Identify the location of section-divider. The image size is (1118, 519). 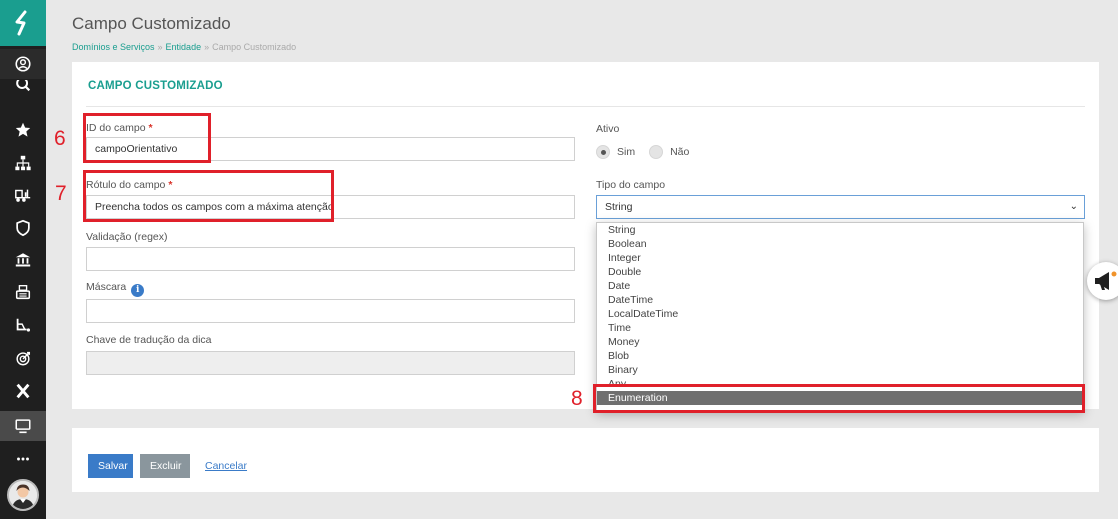
(585, 106).